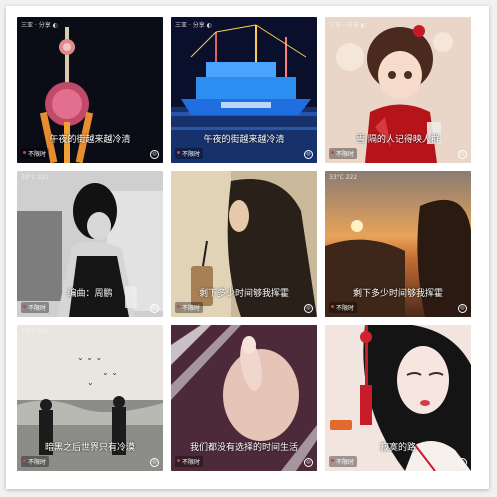 The width and height of the screenshot is (497, 497). I want to click on tile-caption: 编曲：周鹏, so click(90, 294).